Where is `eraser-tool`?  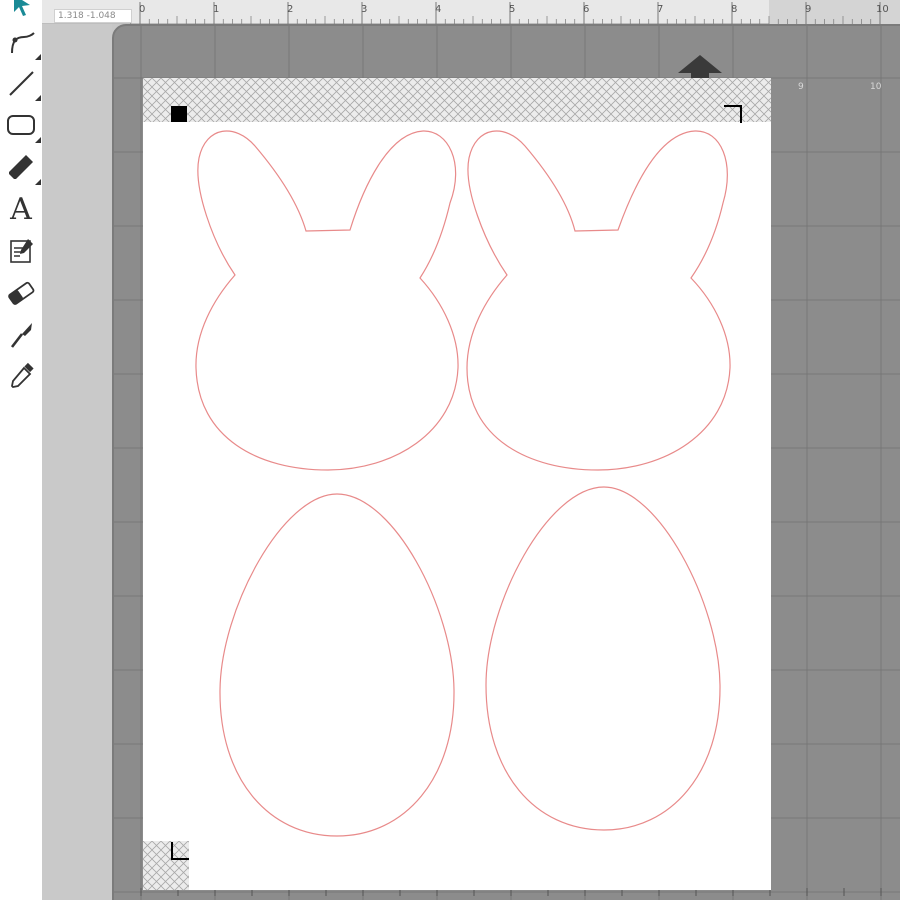 eraser-tool is located at coordinates (21, 293).